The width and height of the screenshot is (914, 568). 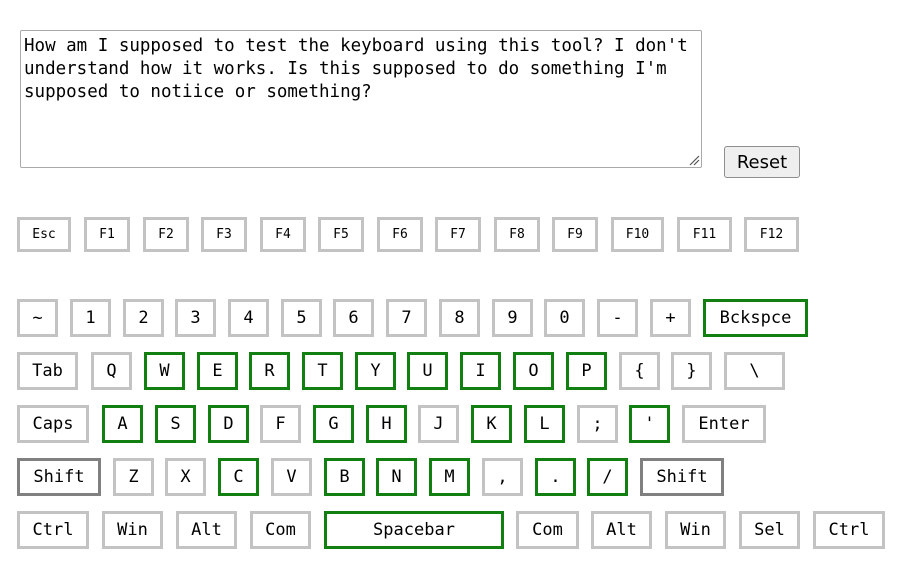 What do you see at coordinates (224, 234) in the screenshot?
I see `key-f3: F3` at bounding box center [224, 234].